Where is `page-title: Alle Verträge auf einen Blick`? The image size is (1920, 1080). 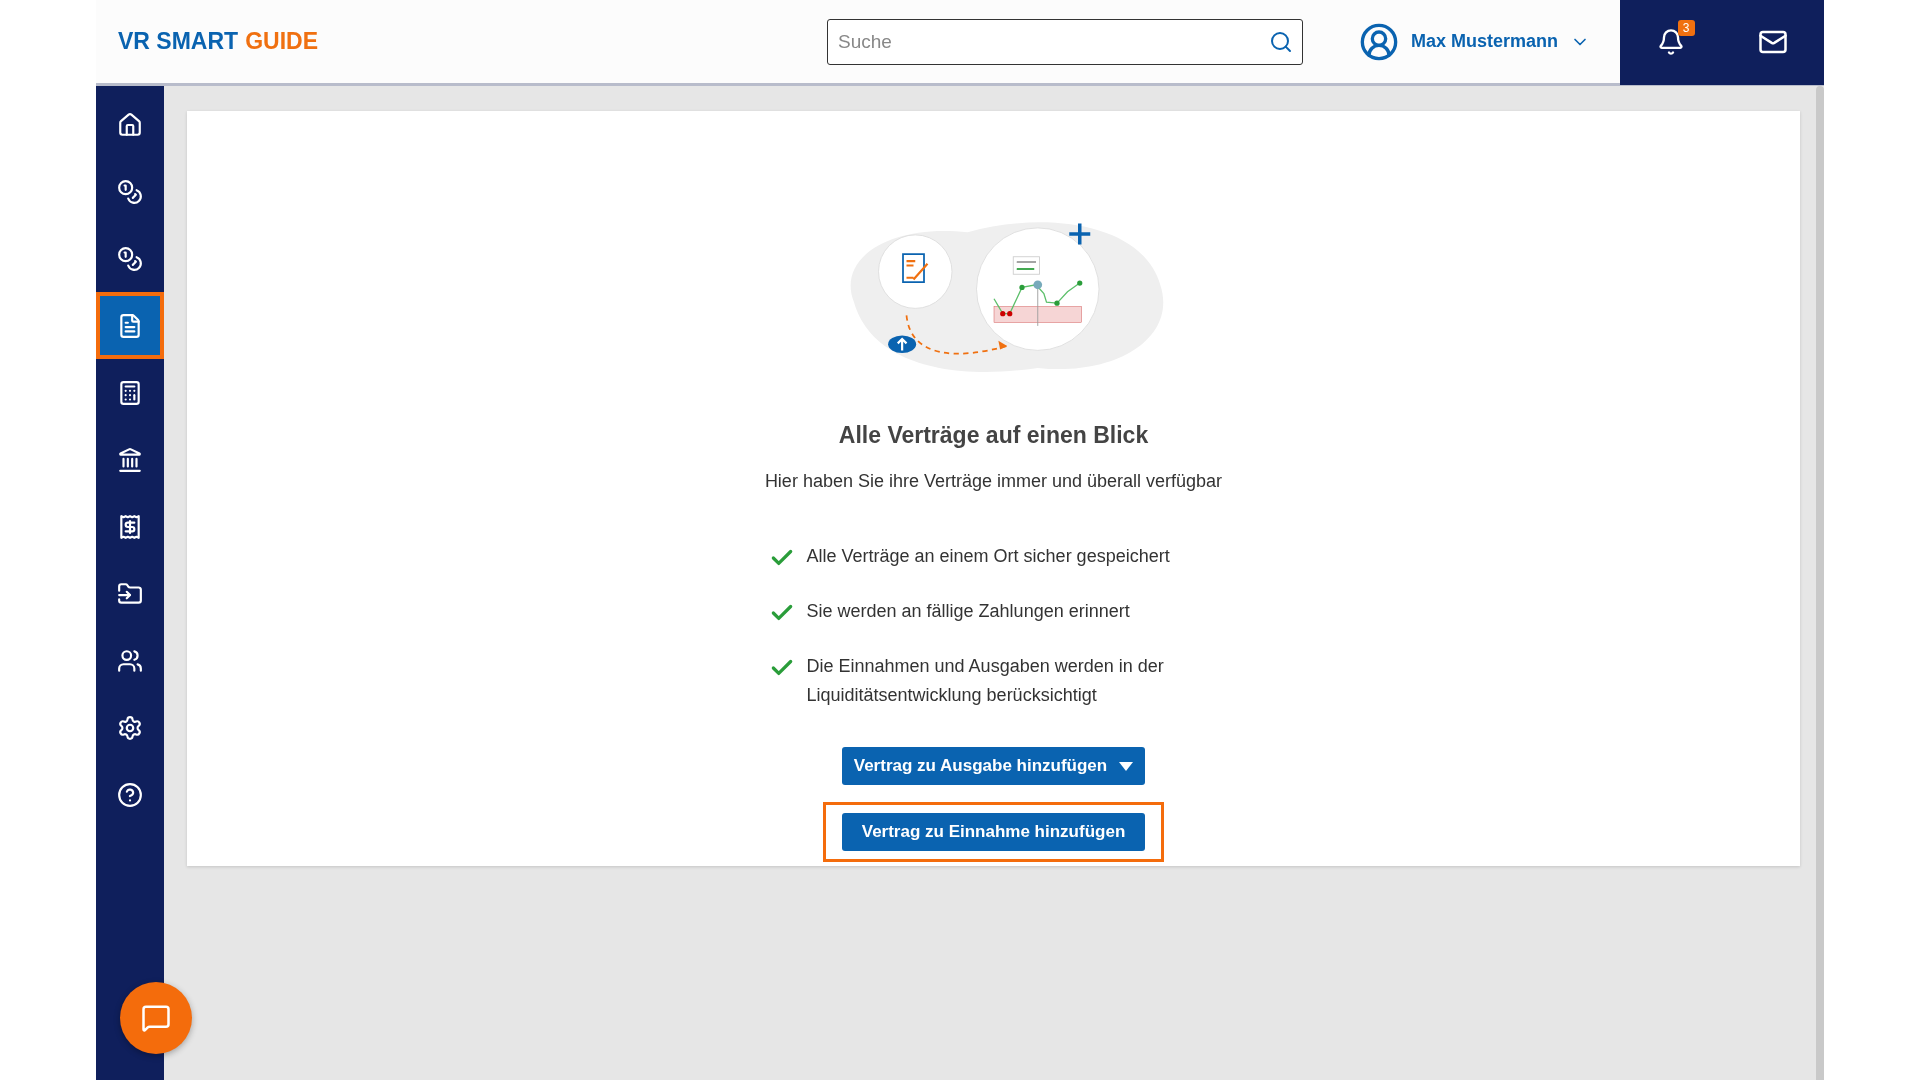
page-title: Alle Verträge auf einen Blick is located at coordinates (993, 435).